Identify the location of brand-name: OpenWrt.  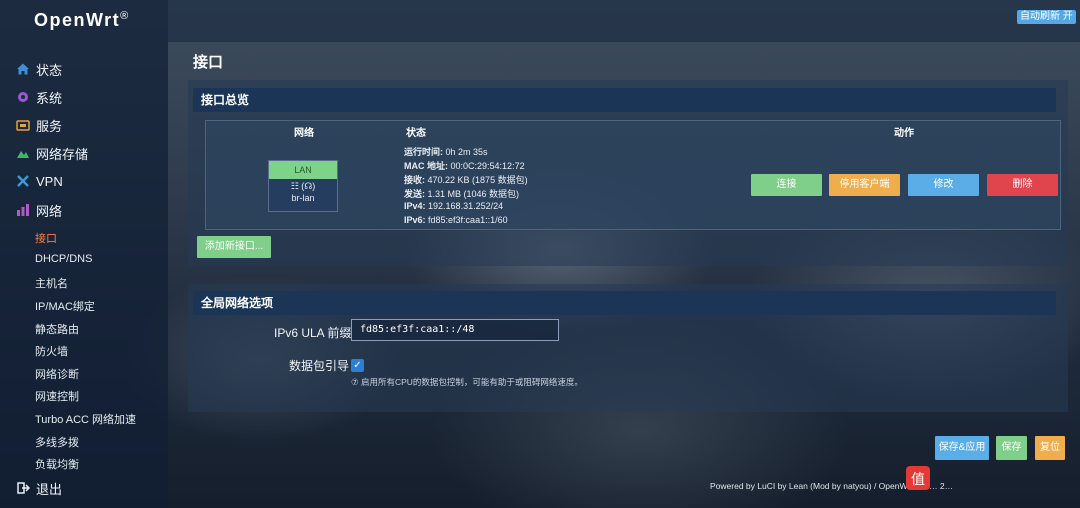
(77, 20).